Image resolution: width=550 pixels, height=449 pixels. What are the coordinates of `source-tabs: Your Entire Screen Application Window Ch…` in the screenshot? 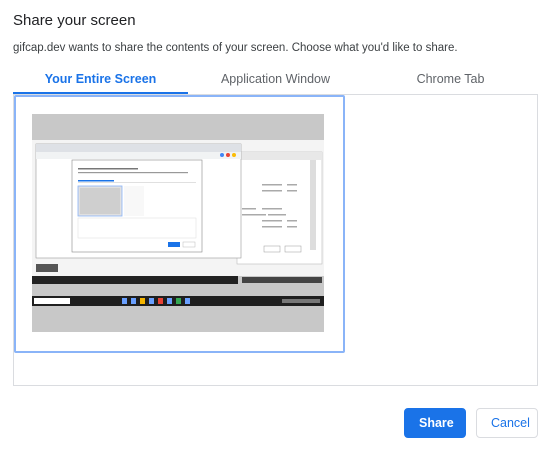 It's located at (275, 80).